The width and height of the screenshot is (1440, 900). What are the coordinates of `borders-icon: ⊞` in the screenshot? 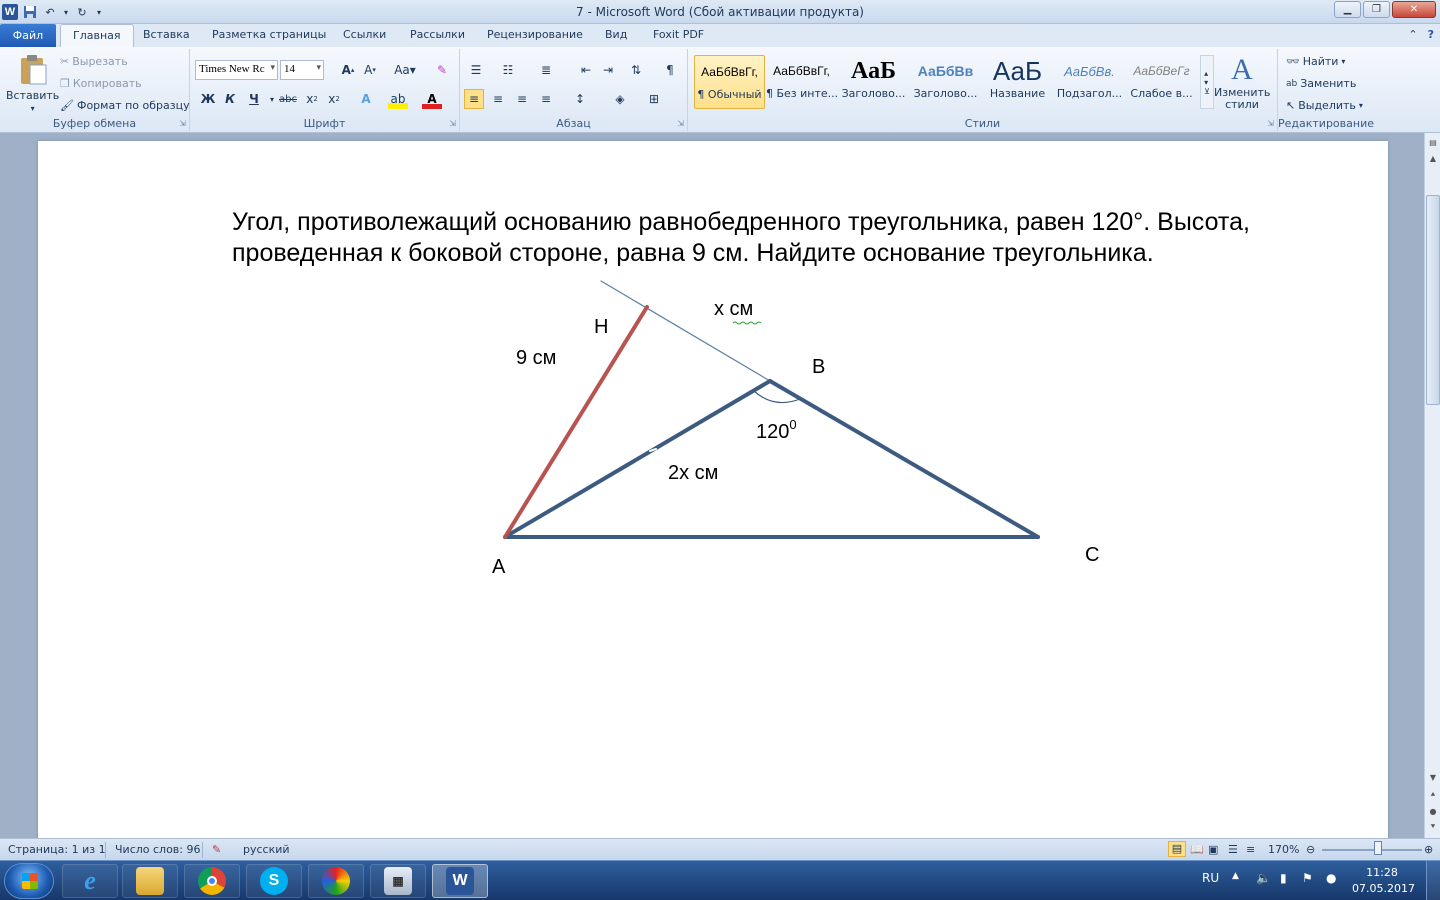 It's located at (654, 99).